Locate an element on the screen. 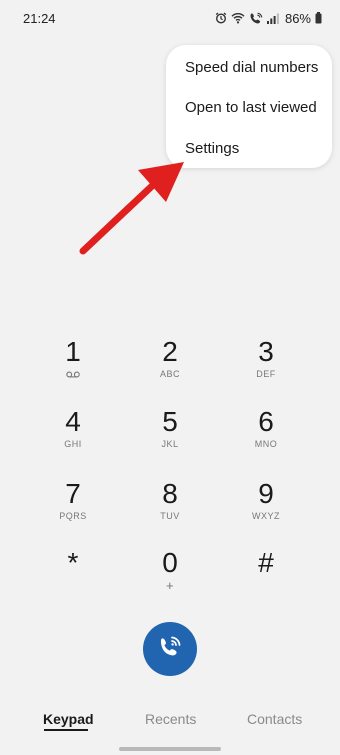 This screenshot has width=340, height=755. key-4: 4 GHI is located at coordinates (73, 433).